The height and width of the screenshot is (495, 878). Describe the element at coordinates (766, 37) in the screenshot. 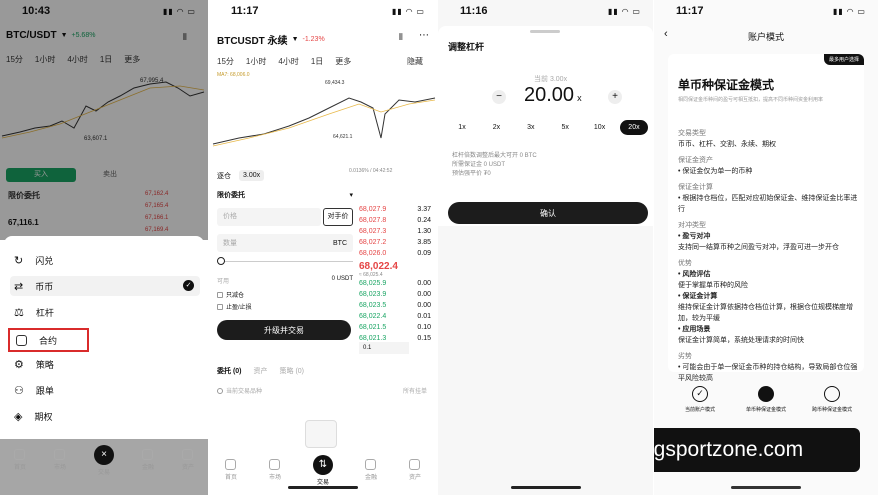

I see `page-title: 账户模式` at that location.